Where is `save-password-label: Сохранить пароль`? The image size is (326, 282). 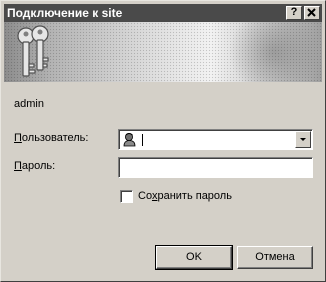
save-password-label: Сохранить пароль is located at coordinates (185, 196).